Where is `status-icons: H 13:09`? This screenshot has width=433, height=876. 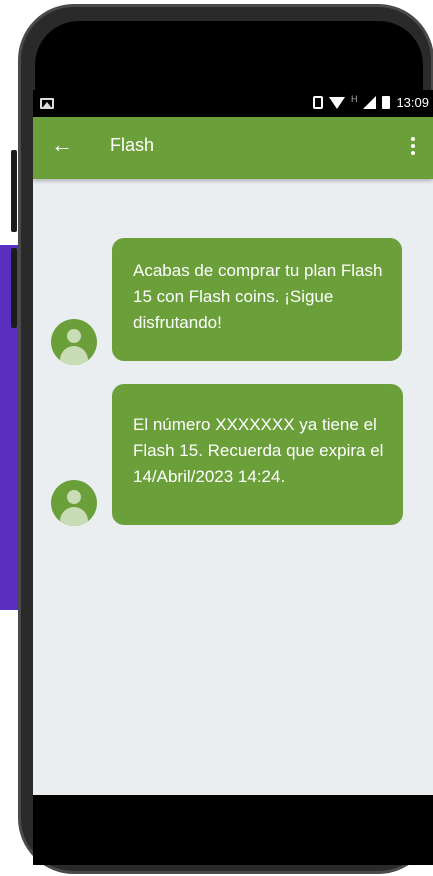 status-icons: H 13:09 is located at coordinates (370, 101).